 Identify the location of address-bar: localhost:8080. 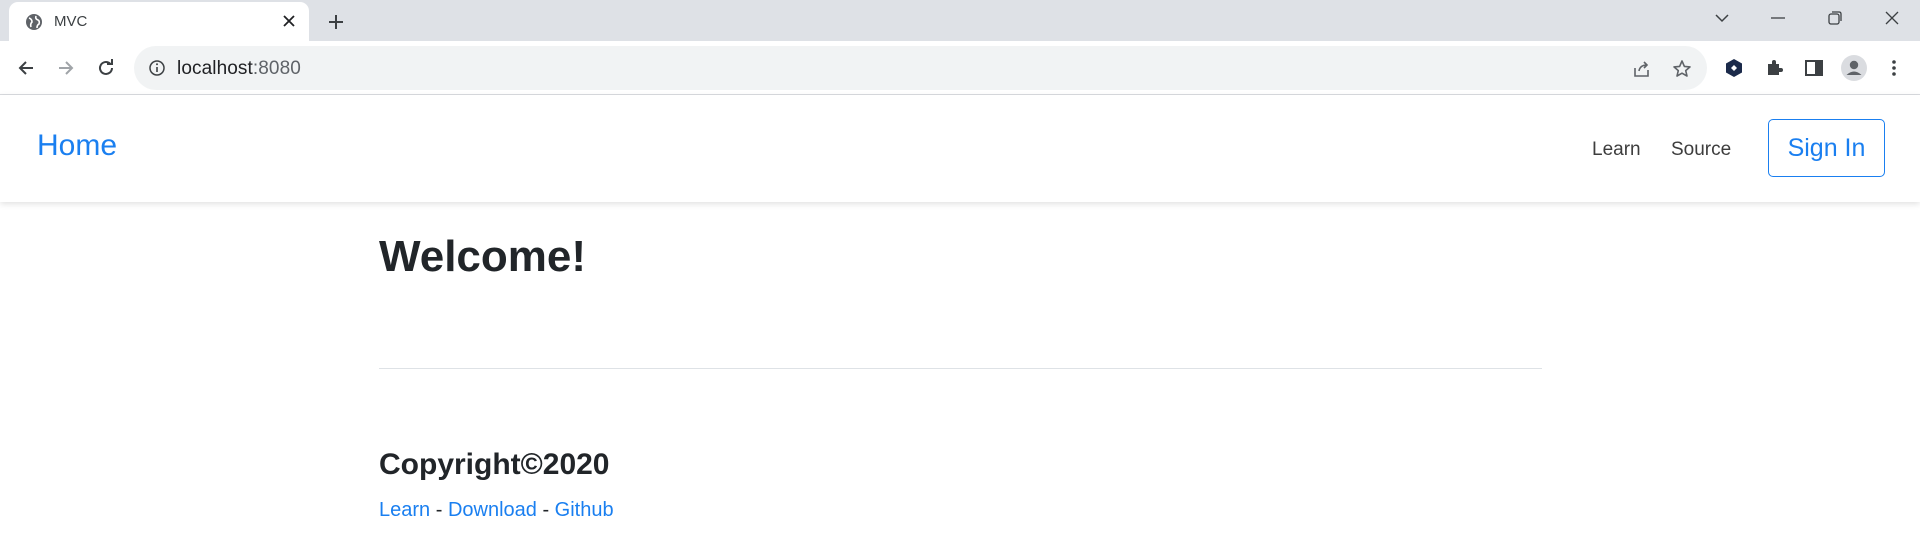
(920, 68).